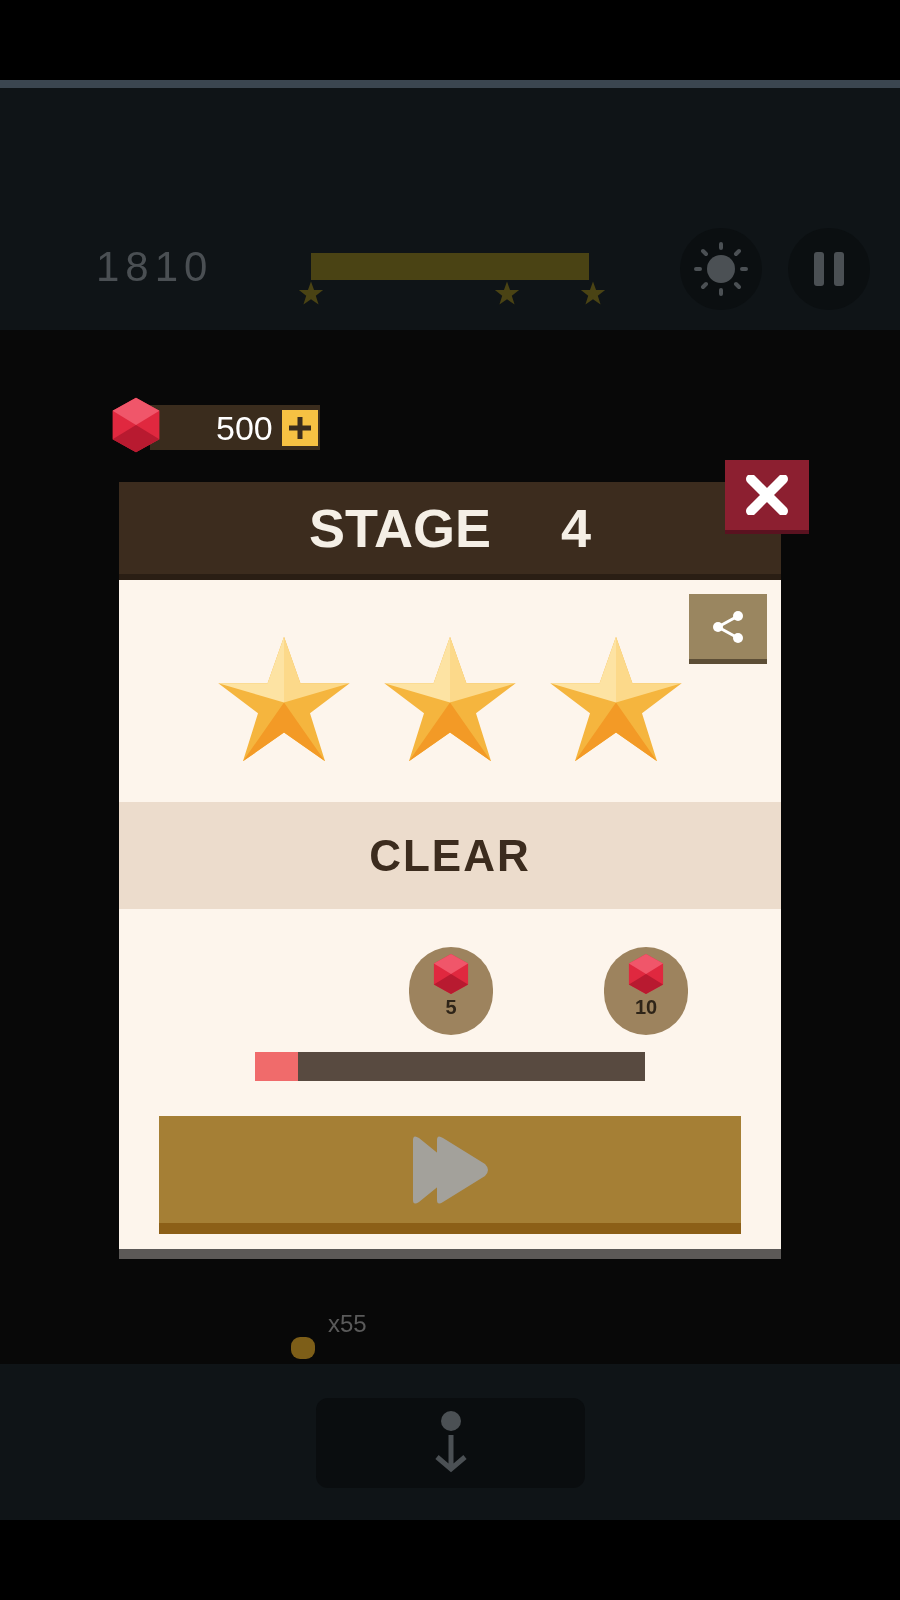 This screenshot has height=1600, width=900. I want to click on anchor-button, so click(450, 1443).